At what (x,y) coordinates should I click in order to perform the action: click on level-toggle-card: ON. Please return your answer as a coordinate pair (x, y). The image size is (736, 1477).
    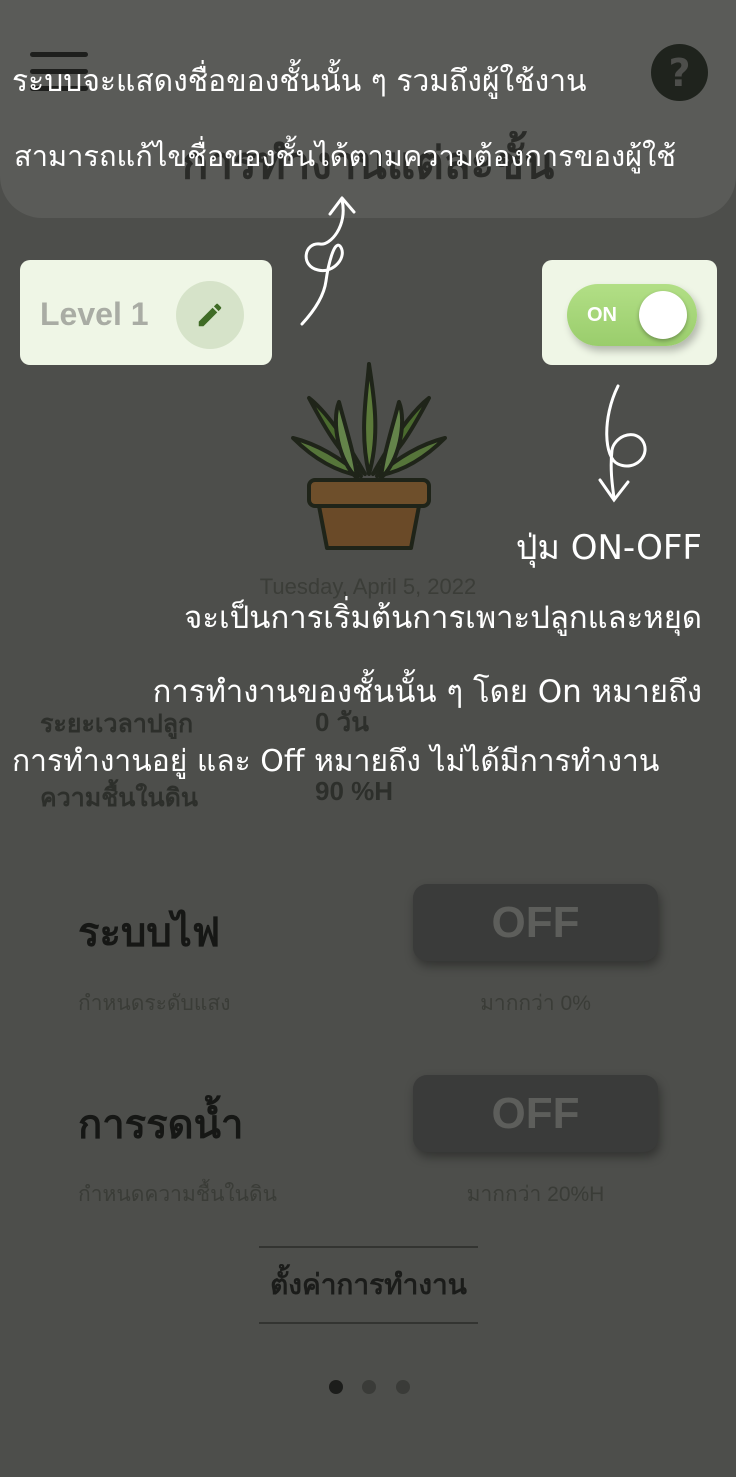
    Looking at the image, I should click on (629, 312).